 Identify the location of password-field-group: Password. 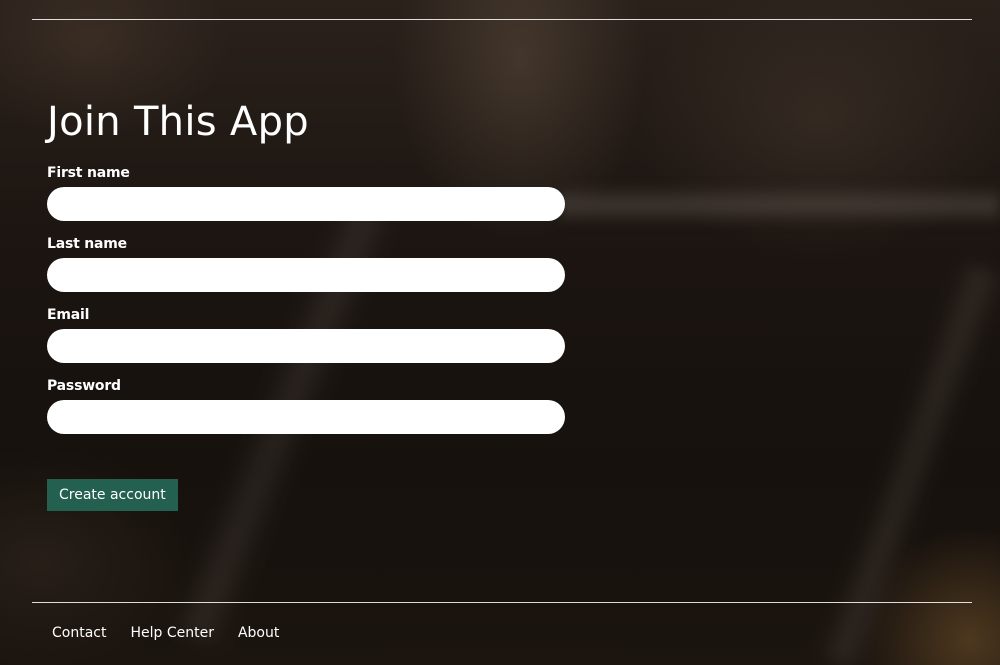
(307, 405).